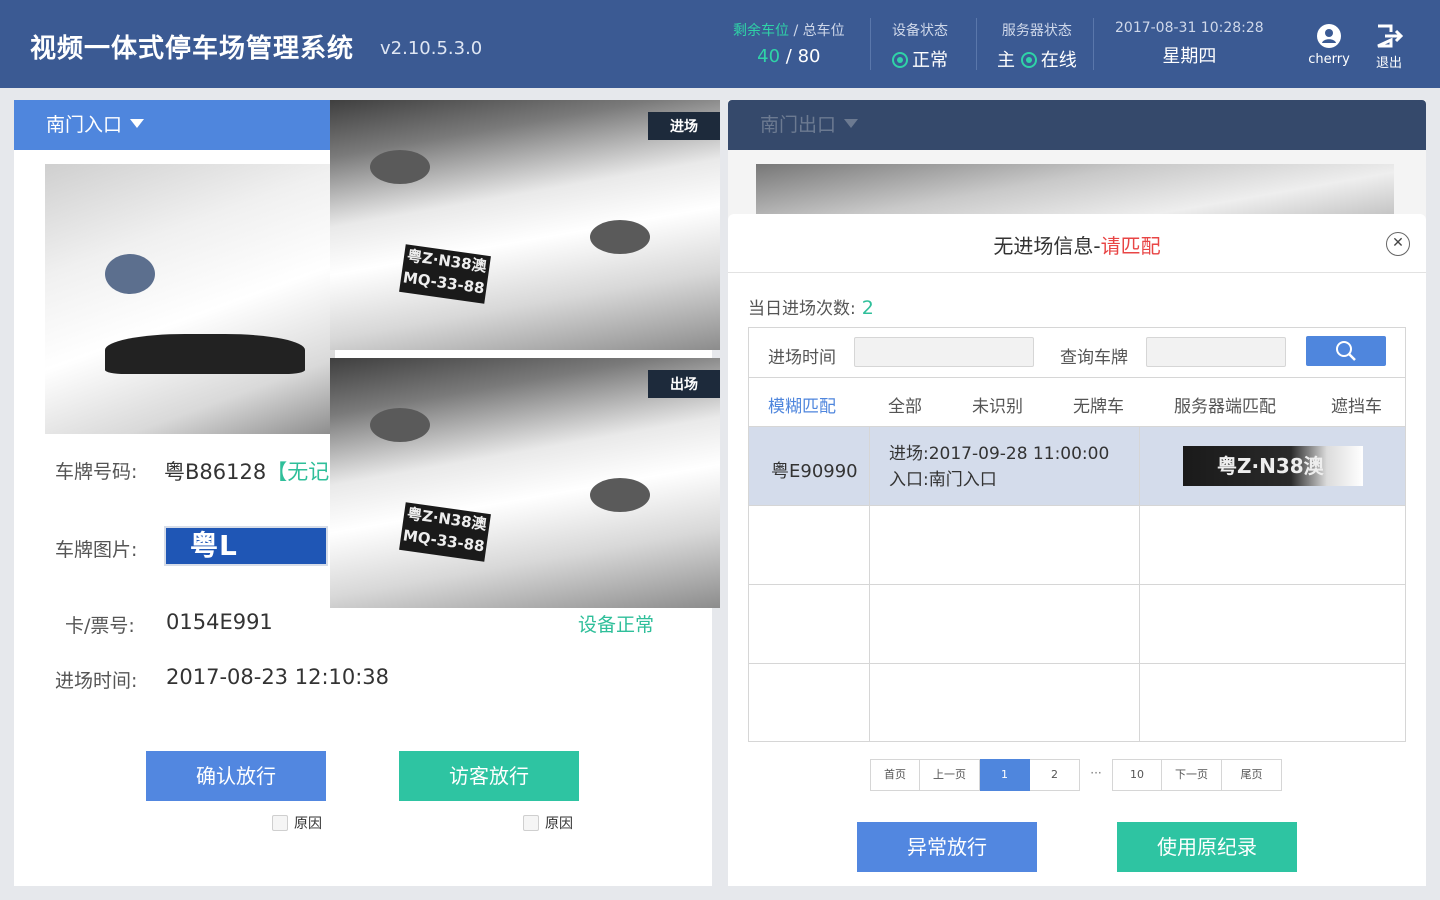 The height and width of the screenshot is (900, 1440). I want to click on logout-label: 退出, so click(1388, 63).